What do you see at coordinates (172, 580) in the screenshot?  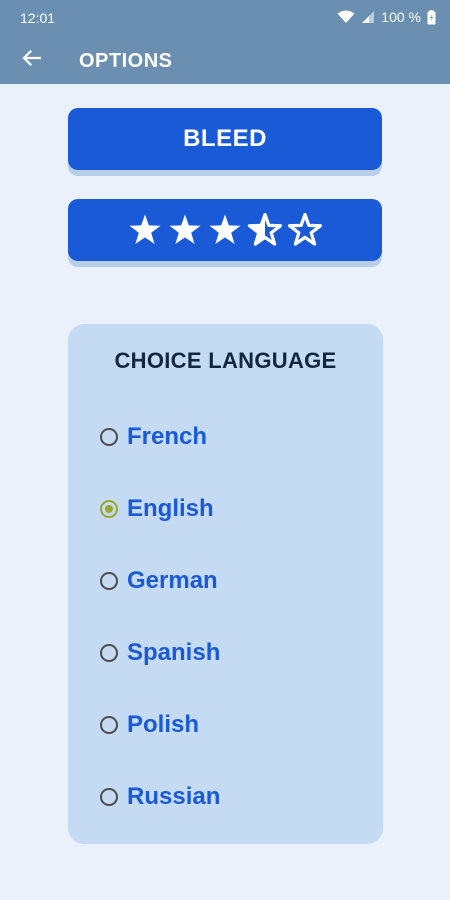 I see `language-label: German` at bounding box center [172, 580].